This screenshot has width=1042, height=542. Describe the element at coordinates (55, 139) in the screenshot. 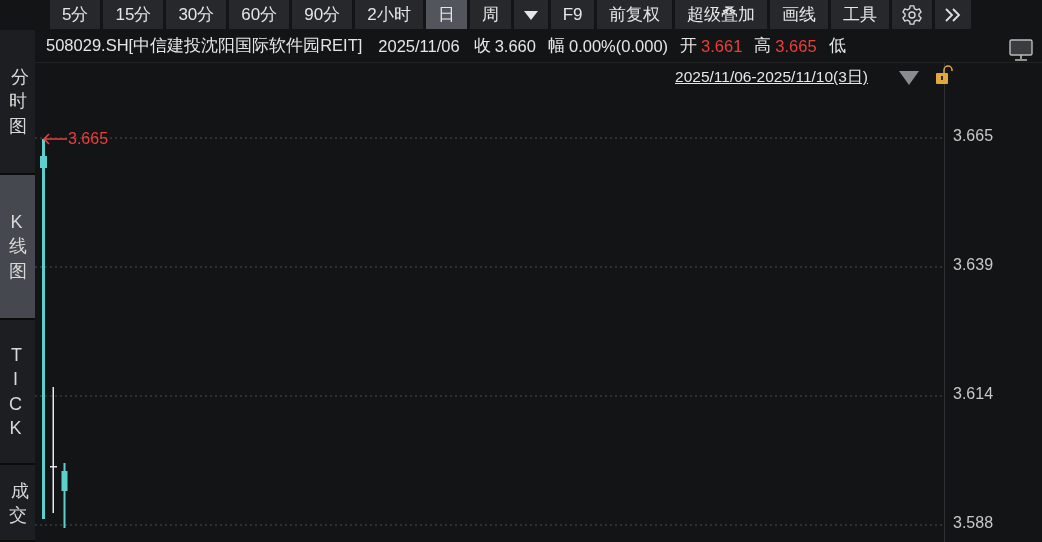

I see `arrow-icon` at that location.